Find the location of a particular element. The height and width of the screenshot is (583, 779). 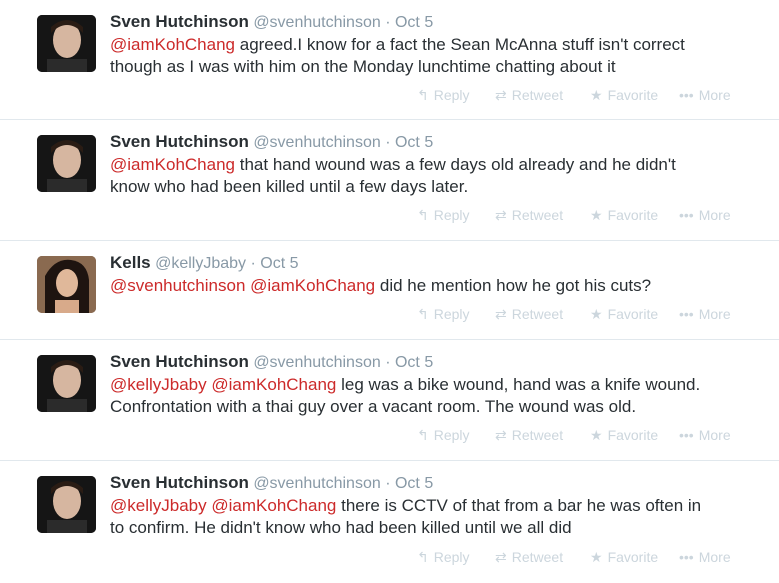

mention-link: @svenhutchinson is located at coordinates (177, 285).